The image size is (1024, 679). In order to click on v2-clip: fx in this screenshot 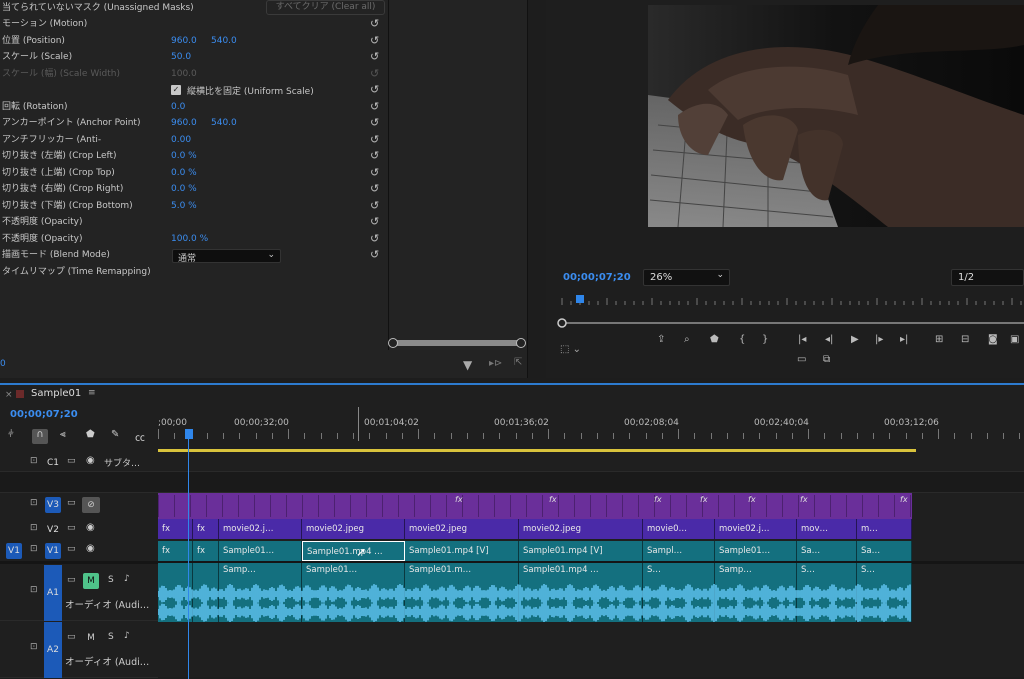, I will do `click(206, 529)`.